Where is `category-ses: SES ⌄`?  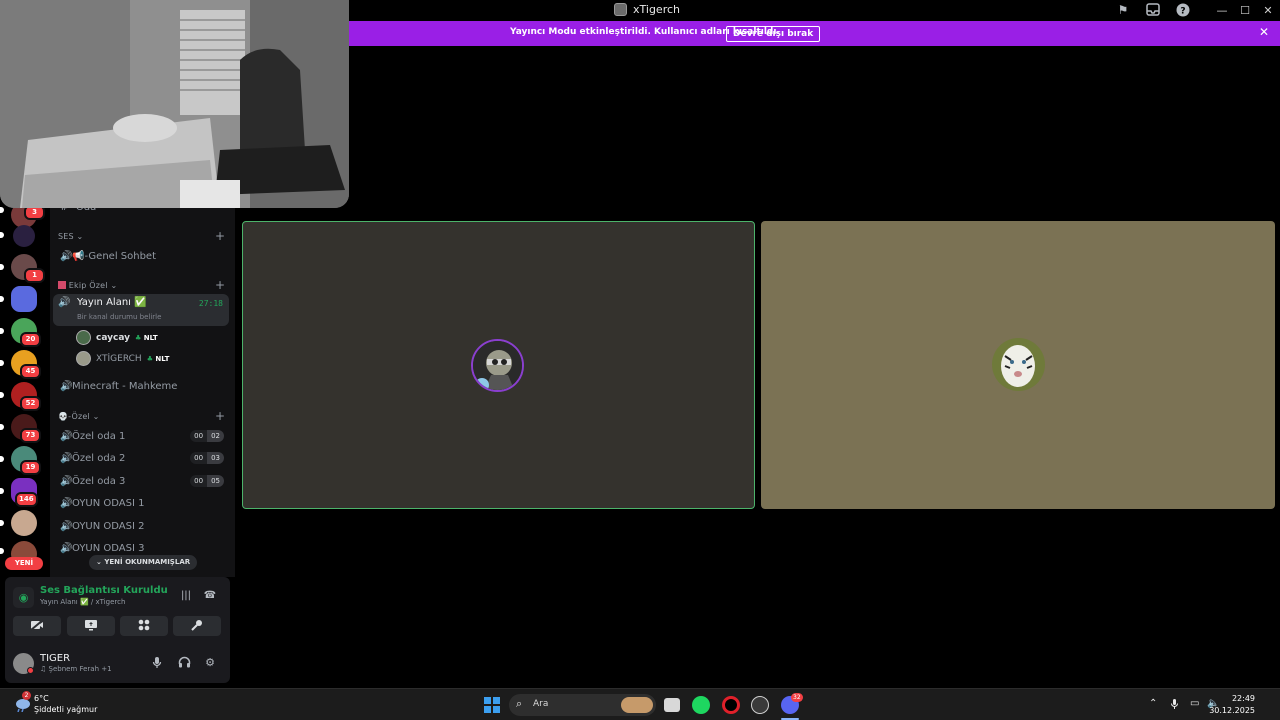 category-ses: SES ⌄ is located at coordinates (70, 236).